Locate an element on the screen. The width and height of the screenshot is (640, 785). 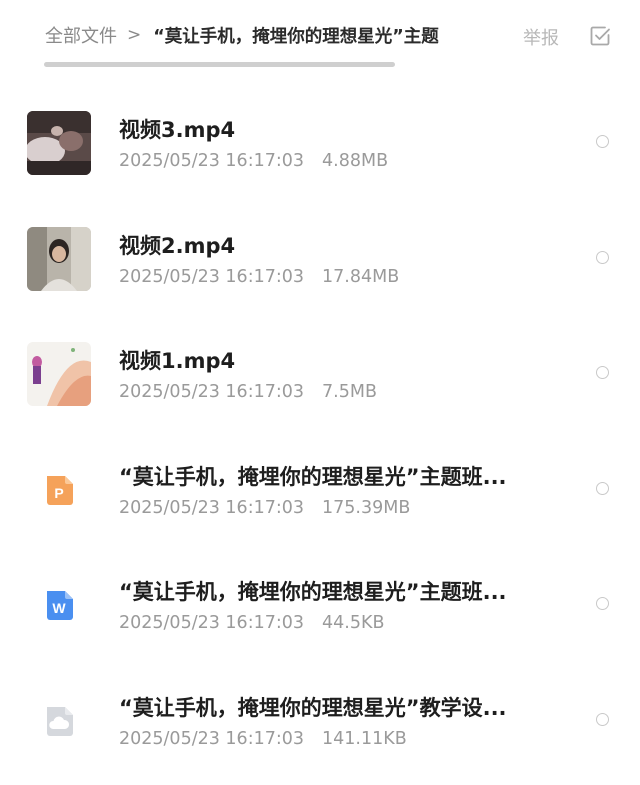
file-row: 视频1.mp4 2025/05/23 16:17:03 7.5MB is located at coordinates (320, 376).